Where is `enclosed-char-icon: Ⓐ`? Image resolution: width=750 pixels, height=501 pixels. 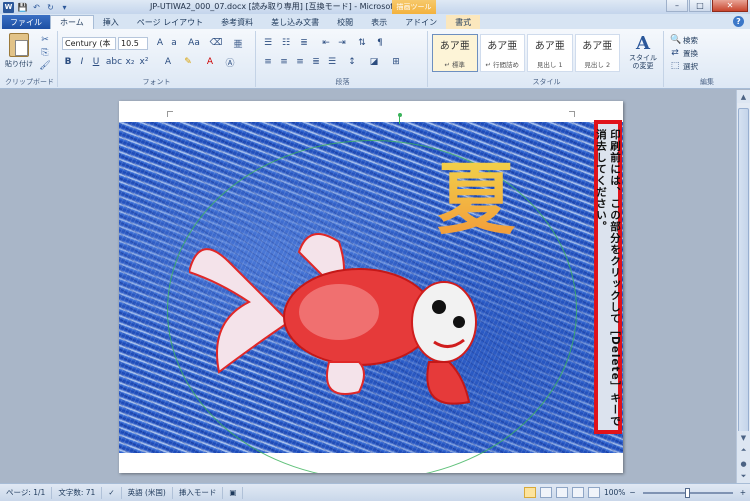 enclosed-char-icon: Ⓐ is located at coordinates (230, 62).